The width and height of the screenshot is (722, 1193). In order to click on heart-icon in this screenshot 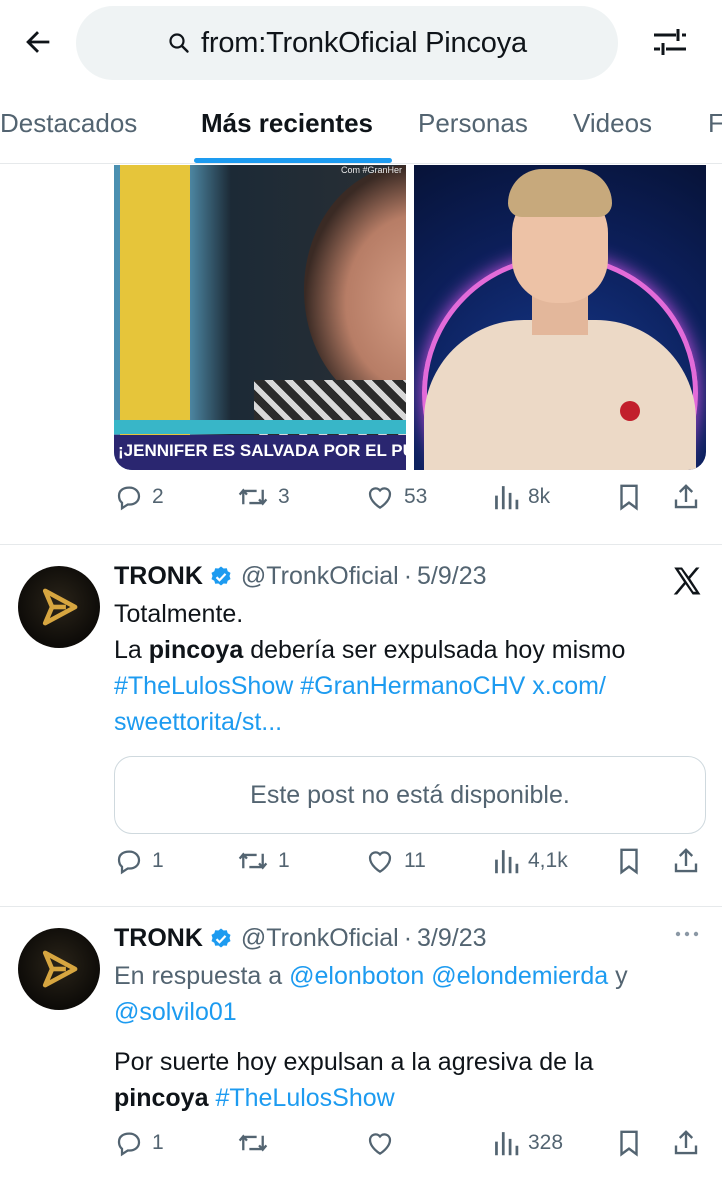, I will do `click(380, 1144)`.